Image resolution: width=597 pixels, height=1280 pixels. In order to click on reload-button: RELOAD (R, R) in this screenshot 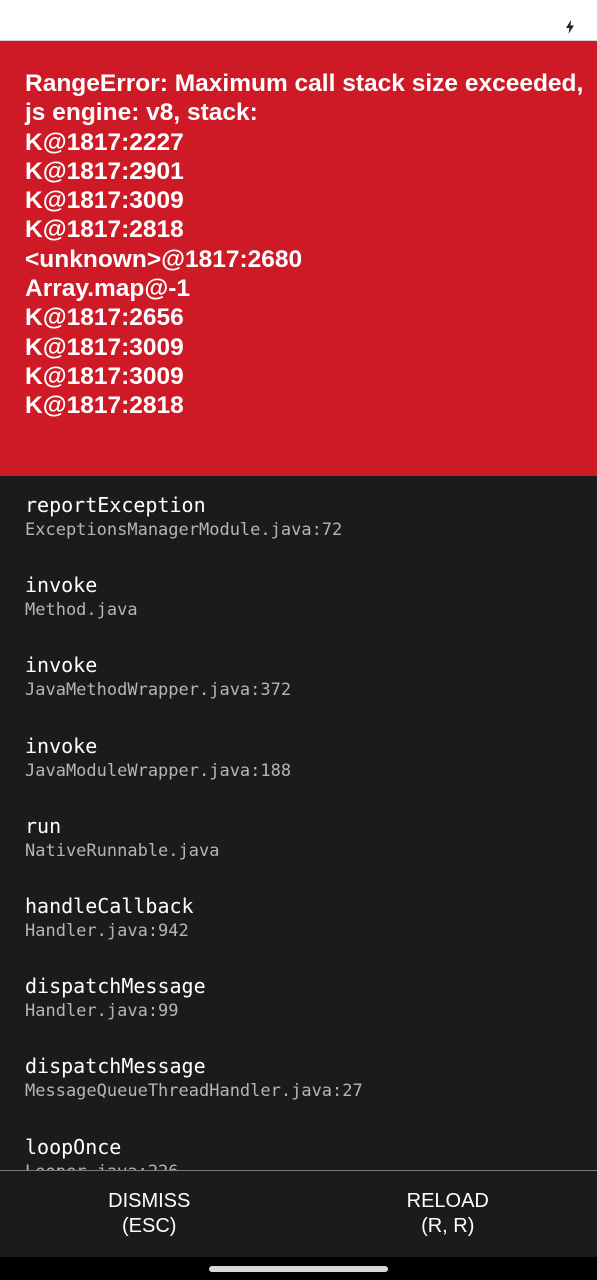, I will do `click(448, 1214)`.